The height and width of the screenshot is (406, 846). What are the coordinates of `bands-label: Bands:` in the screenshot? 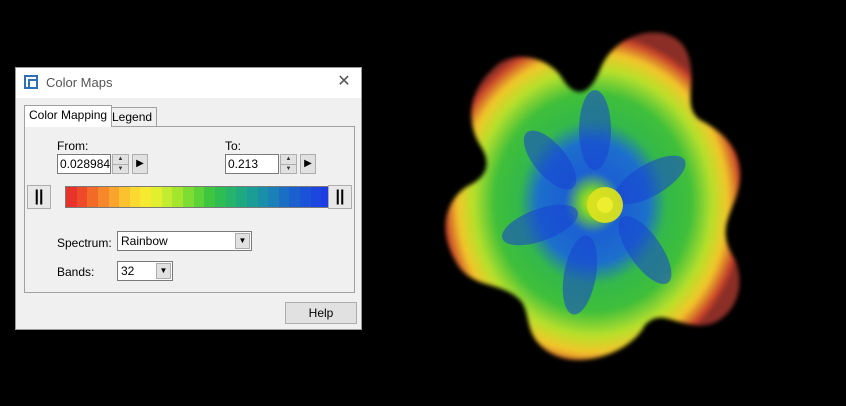 It's located at (76, 272).